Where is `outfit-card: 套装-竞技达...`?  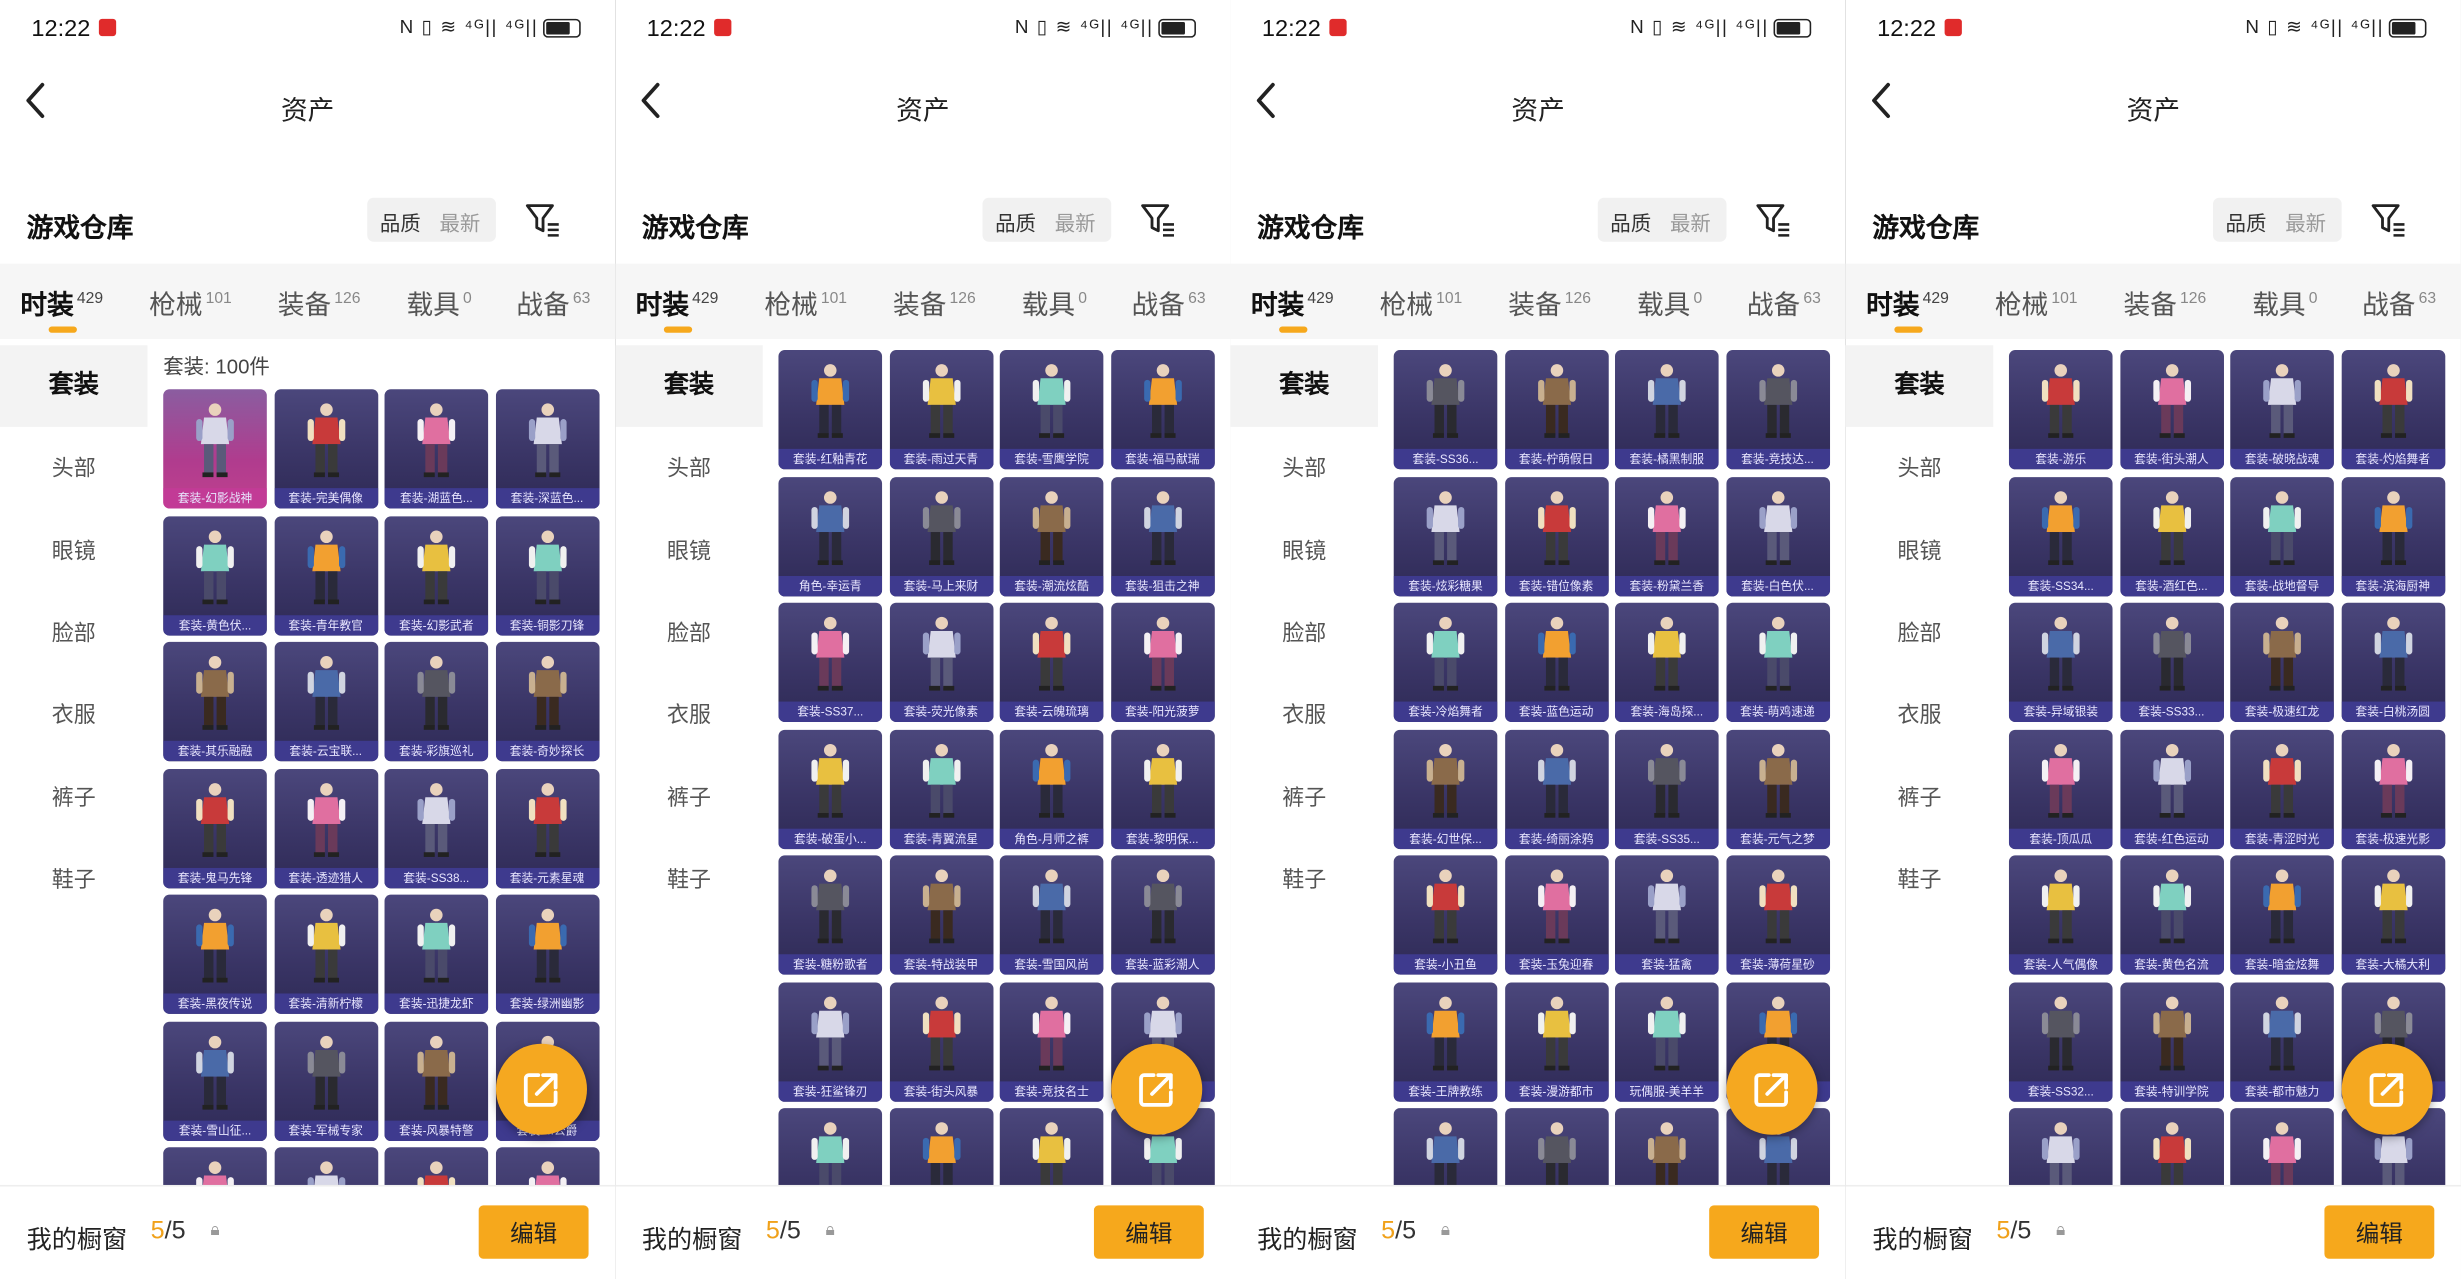 outfit-card: 套装-竞技达... is located at coordinates (1777, 409).